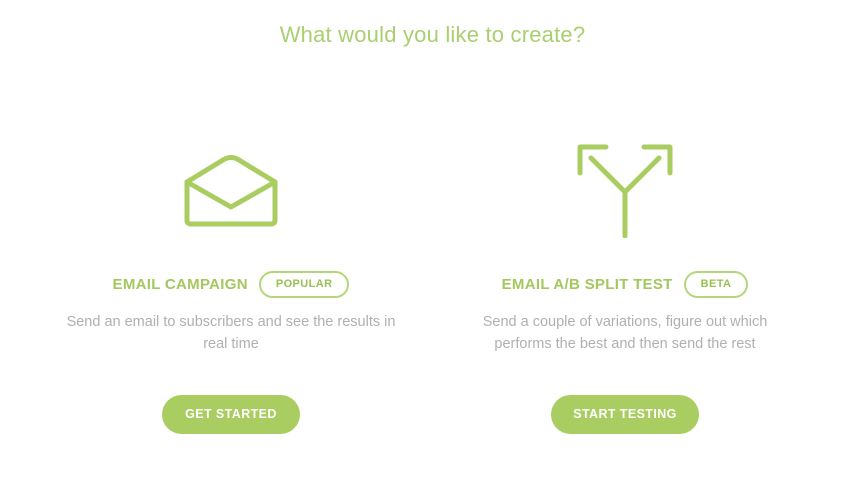  I want to click on envelope-open-icon, so click(231, 197).